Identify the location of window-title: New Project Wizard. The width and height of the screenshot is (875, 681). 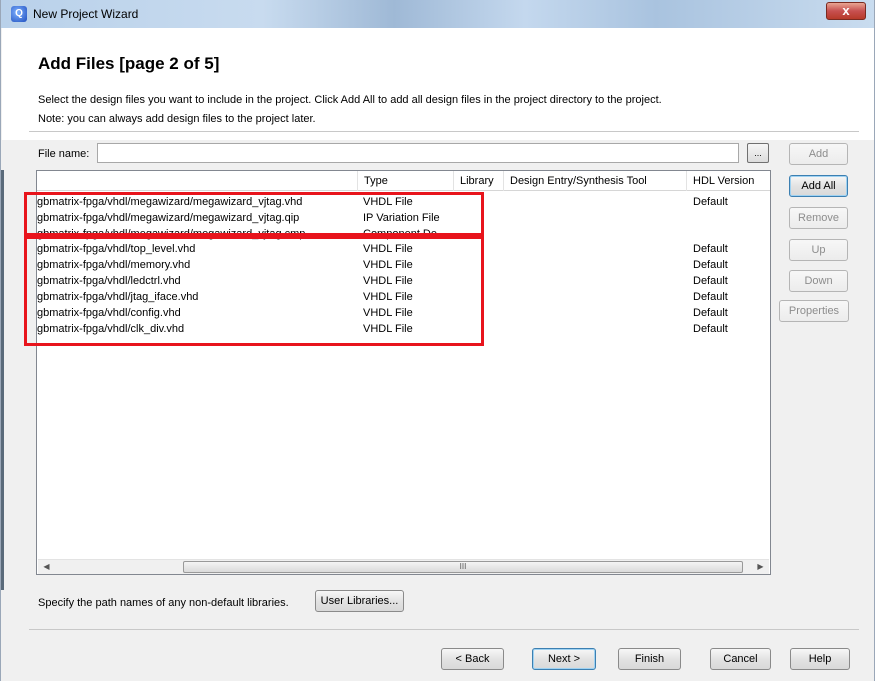
(86, 14).